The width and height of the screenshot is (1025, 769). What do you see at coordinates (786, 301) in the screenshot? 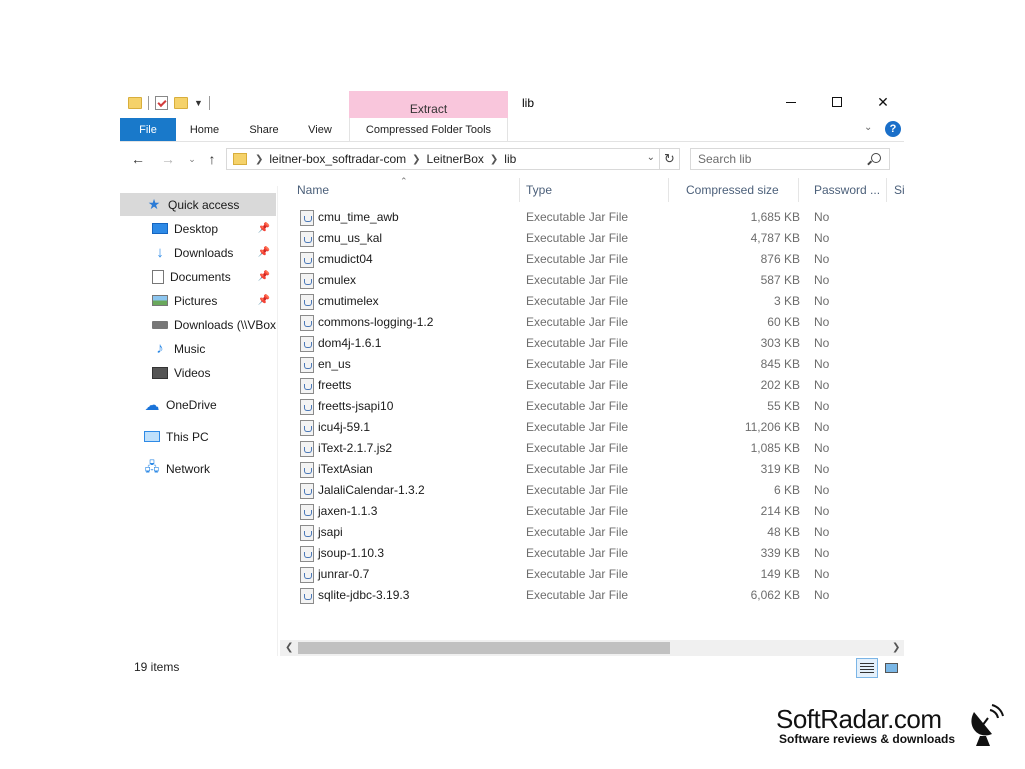
I see `file-compressed-size: 3 KB` at bounding box center [786, 301].